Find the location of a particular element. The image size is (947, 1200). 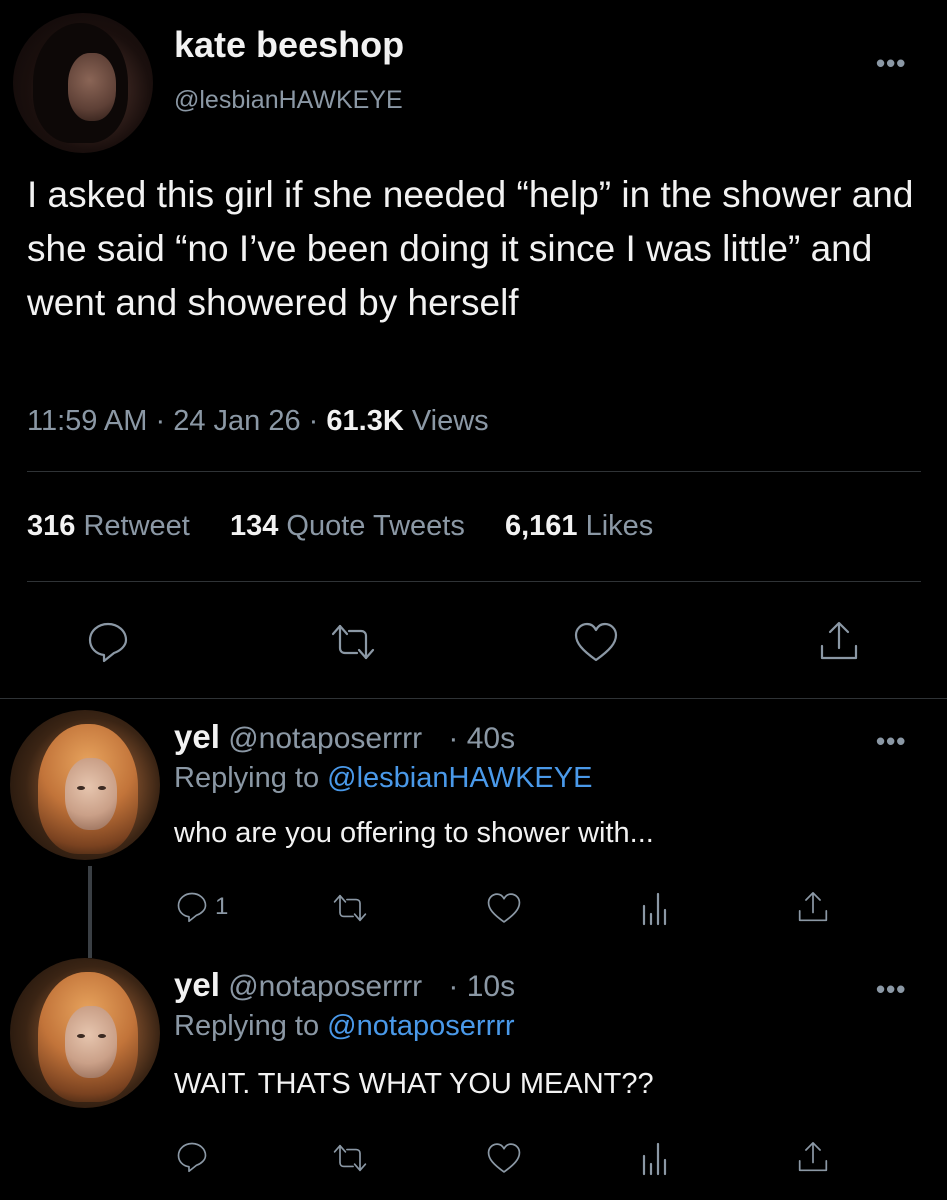

reply-time: · 40s is located at coordinates (482, 738).